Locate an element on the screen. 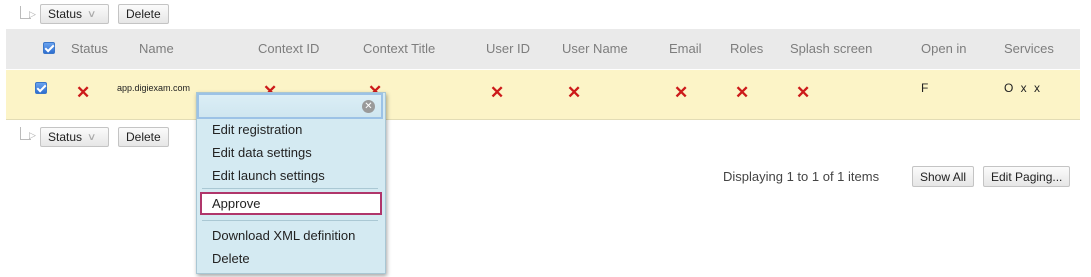 The image size is (1091, 277). header-user-name: User Name is located at coordinates (595, 48).